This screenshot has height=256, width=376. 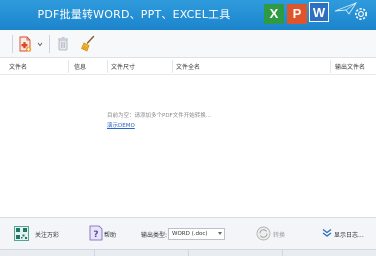 I want to click on help-icon: ?, so click(x=96, y=233).